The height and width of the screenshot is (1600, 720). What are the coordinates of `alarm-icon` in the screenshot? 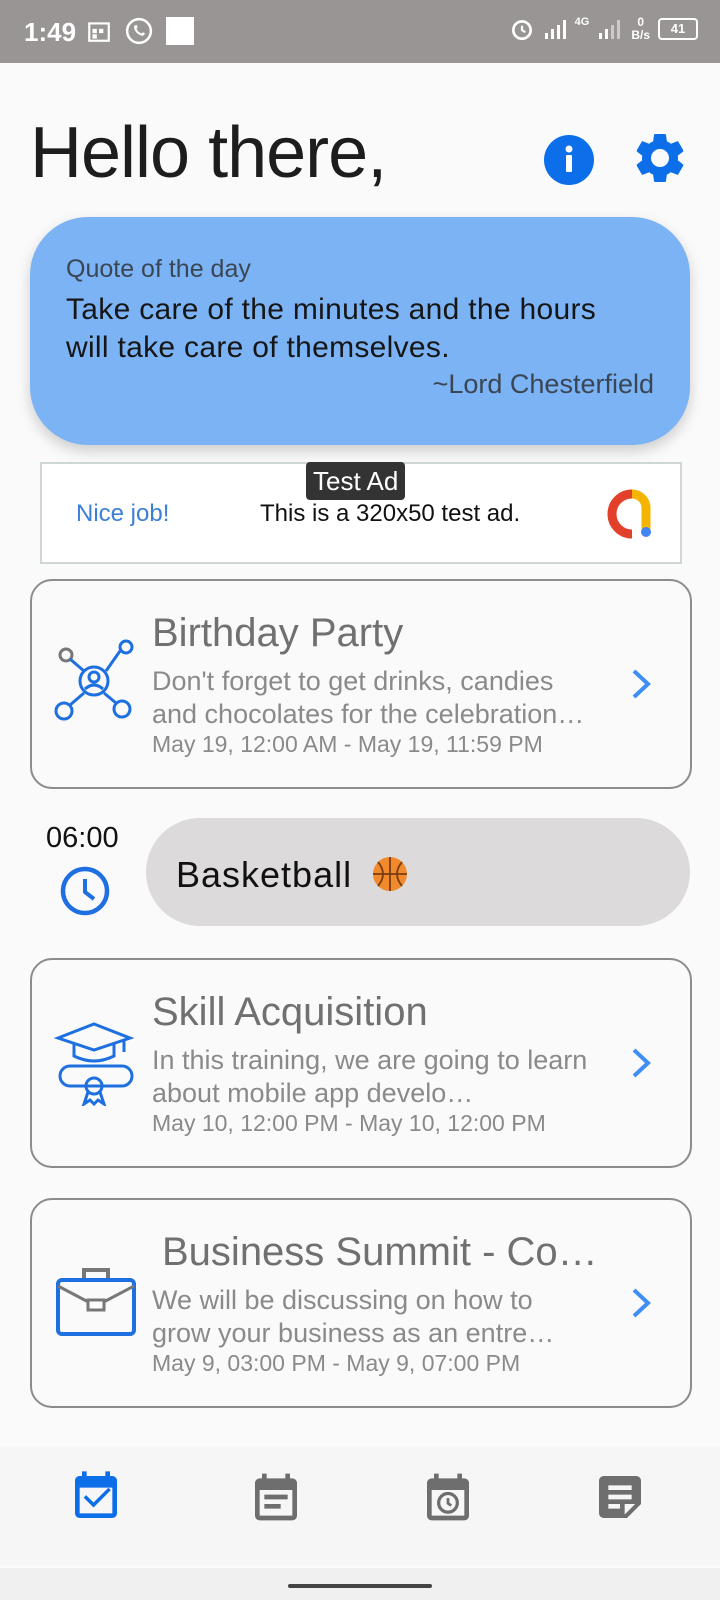 It's located at (521, 30).